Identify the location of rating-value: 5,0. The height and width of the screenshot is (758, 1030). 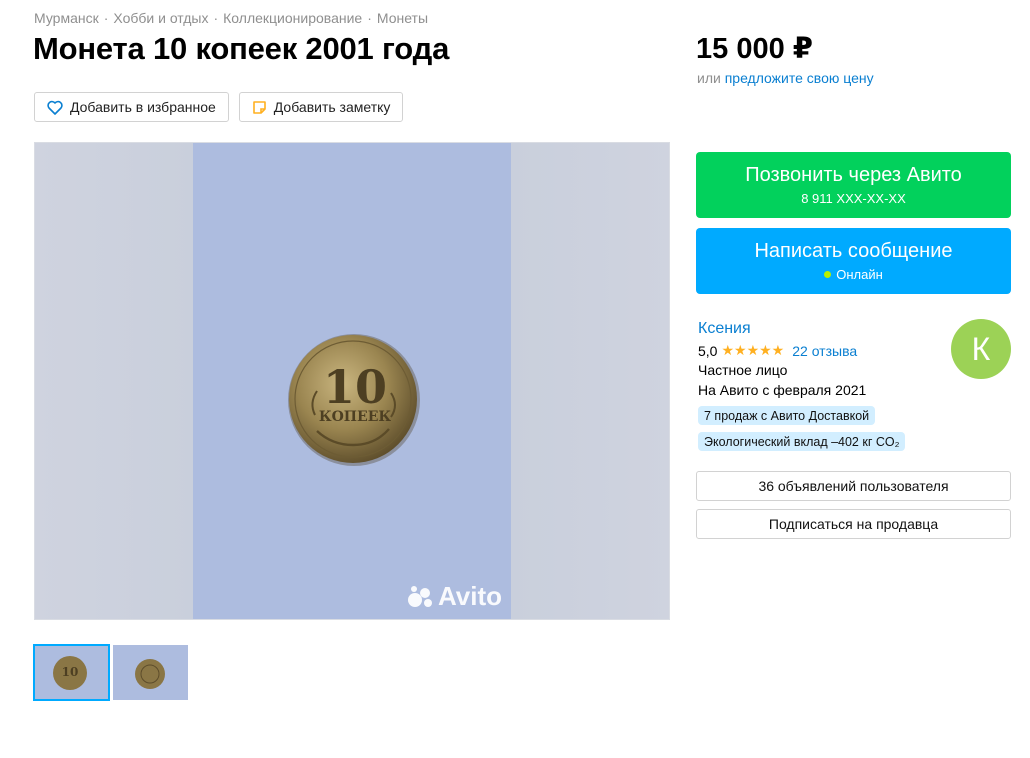
(708, 350).